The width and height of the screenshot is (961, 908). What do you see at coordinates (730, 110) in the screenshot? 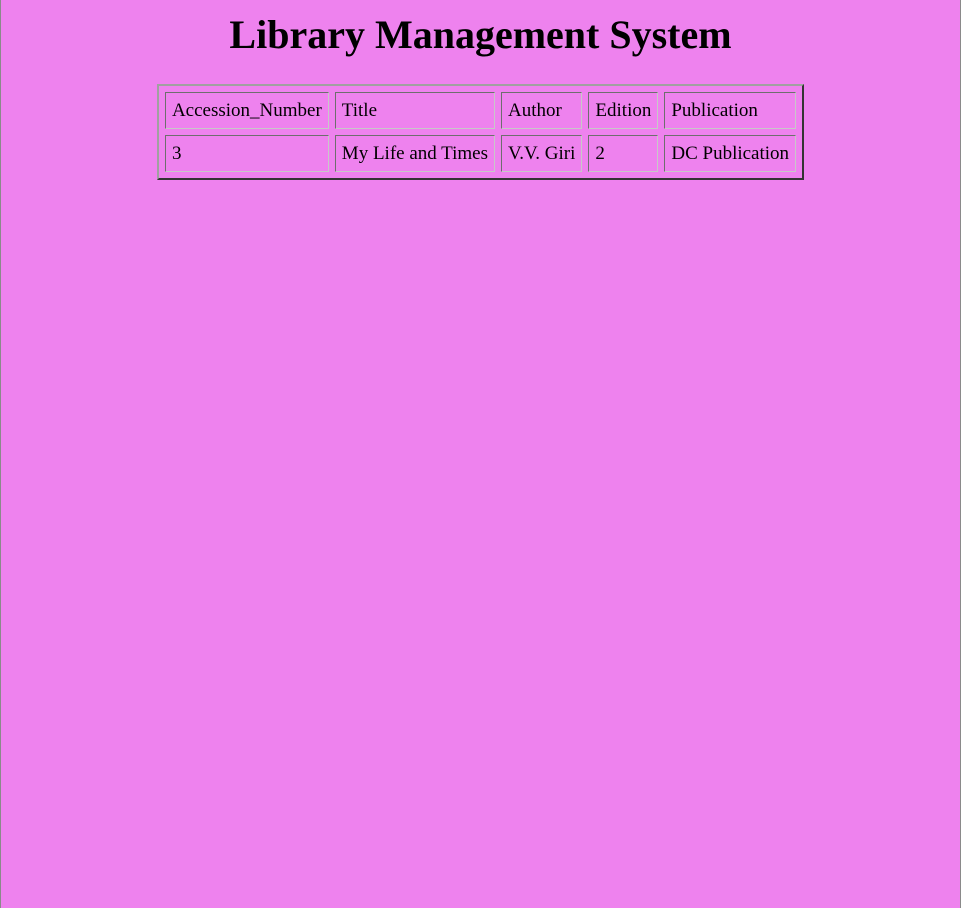
I see `column-header-publication: Publication` at bounding box center [730, 110].